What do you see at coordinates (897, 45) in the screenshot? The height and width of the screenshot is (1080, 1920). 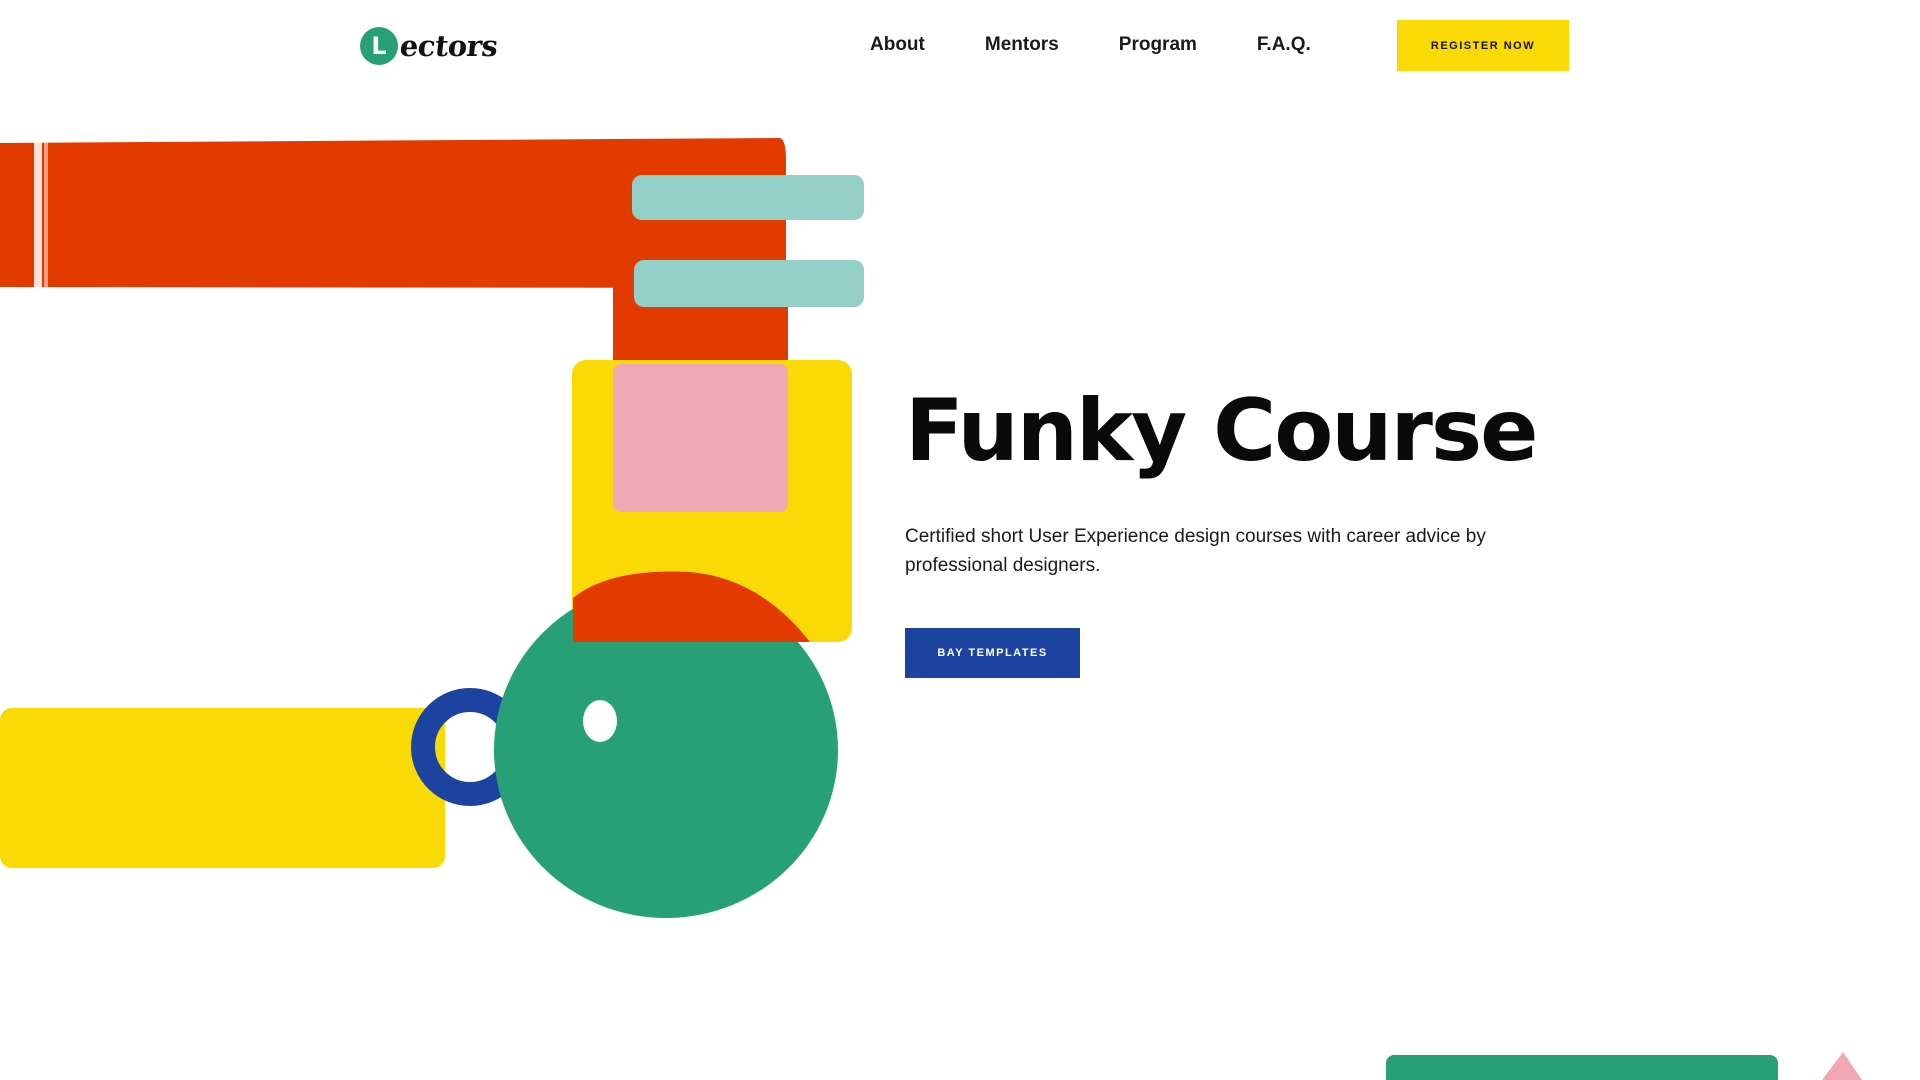 I see `nav-item-about: About` at bounding box center [897, 45].